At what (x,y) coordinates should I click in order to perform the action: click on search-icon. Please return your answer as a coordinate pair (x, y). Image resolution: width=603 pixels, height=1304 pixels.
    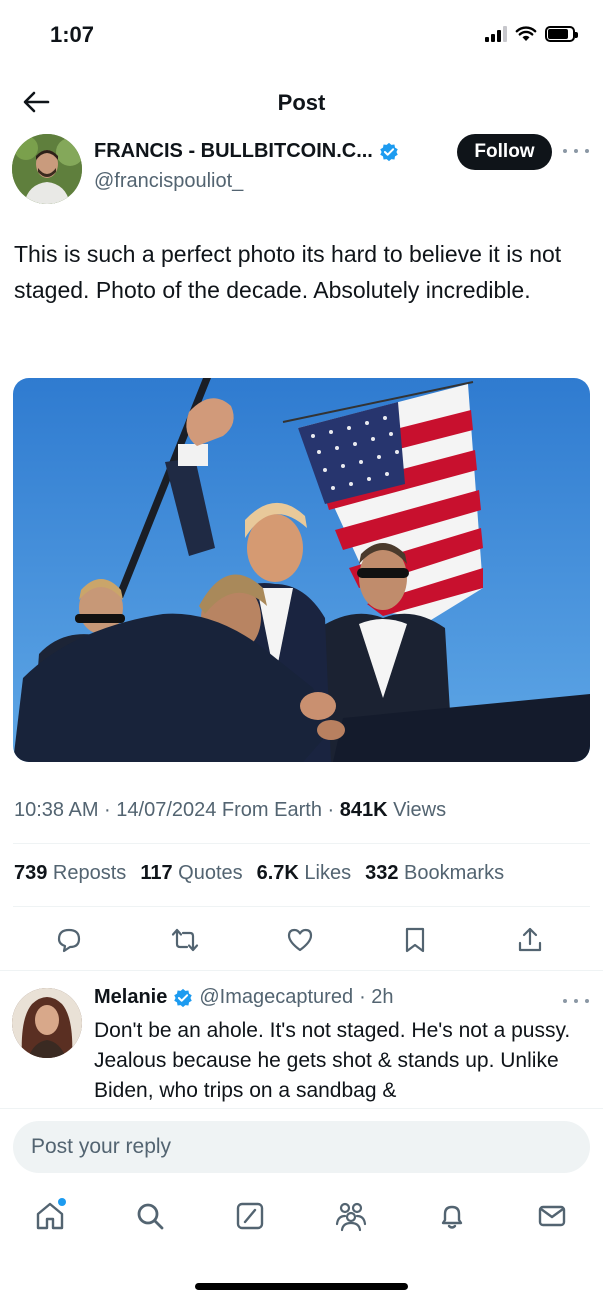
    Looking at the image, I should click on (150, 1216).